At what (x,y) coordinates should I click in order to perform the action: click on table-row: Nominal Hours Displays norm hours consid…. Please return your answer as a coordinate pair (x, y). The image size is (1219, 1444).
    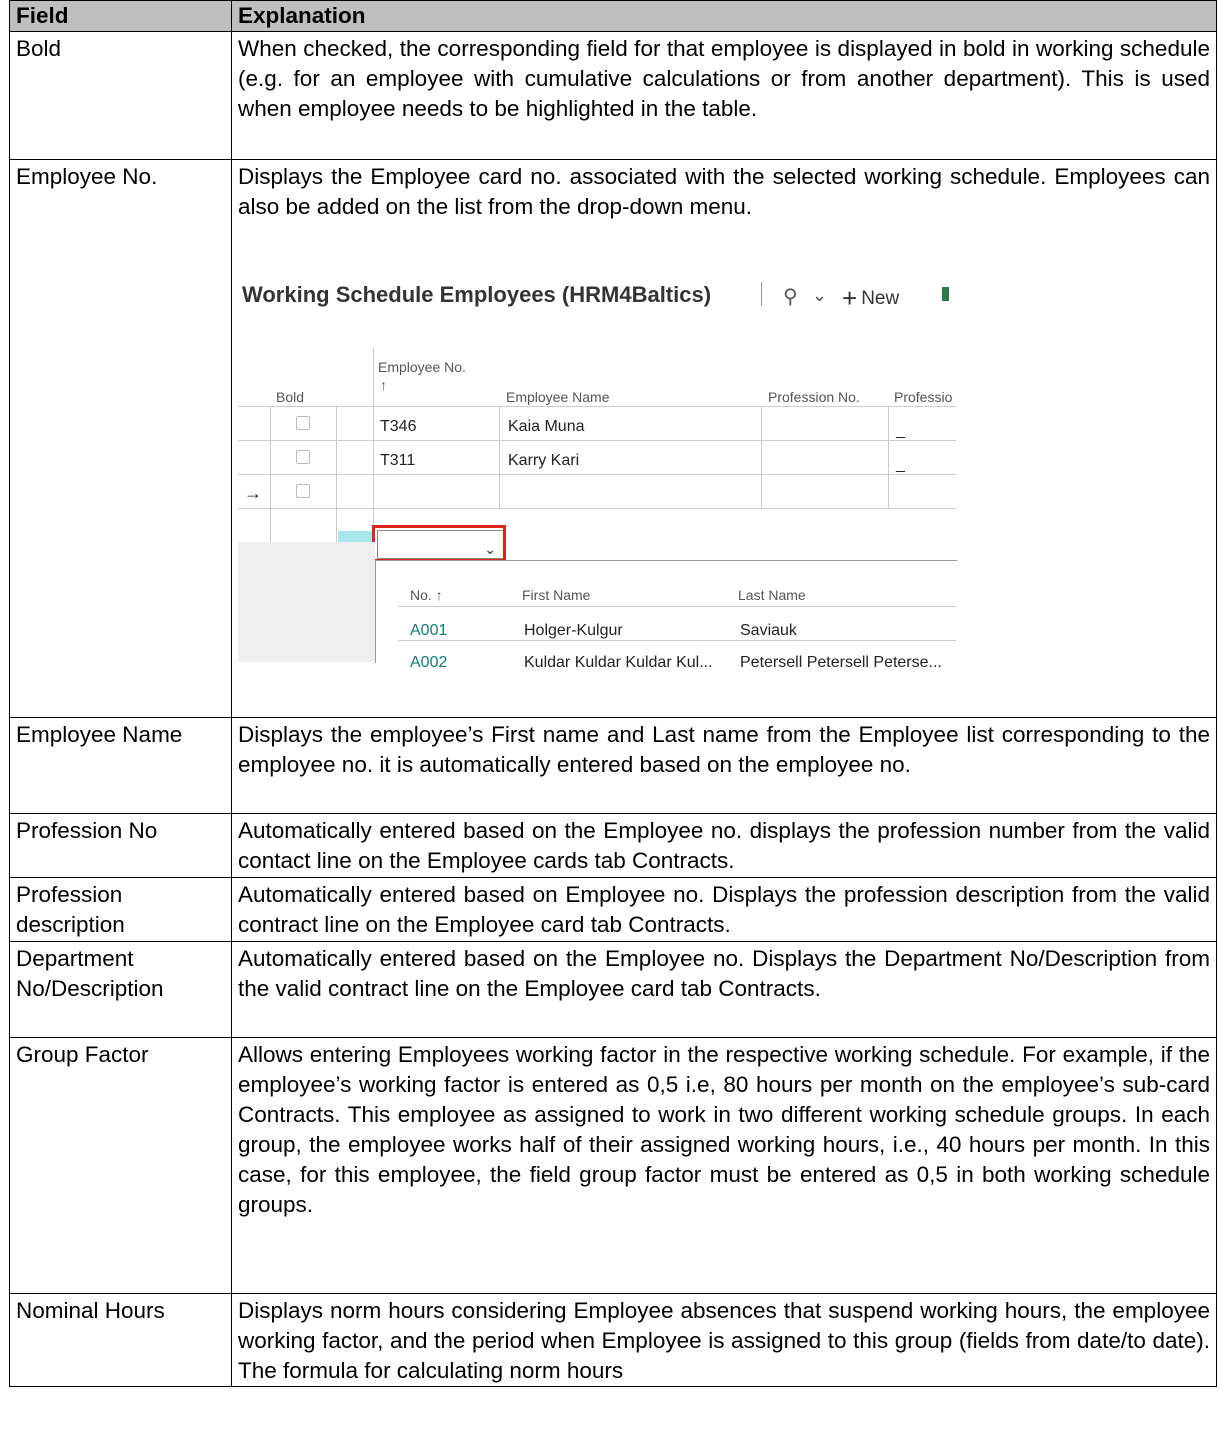
    Looking at the image, I should click on (613, 1340).